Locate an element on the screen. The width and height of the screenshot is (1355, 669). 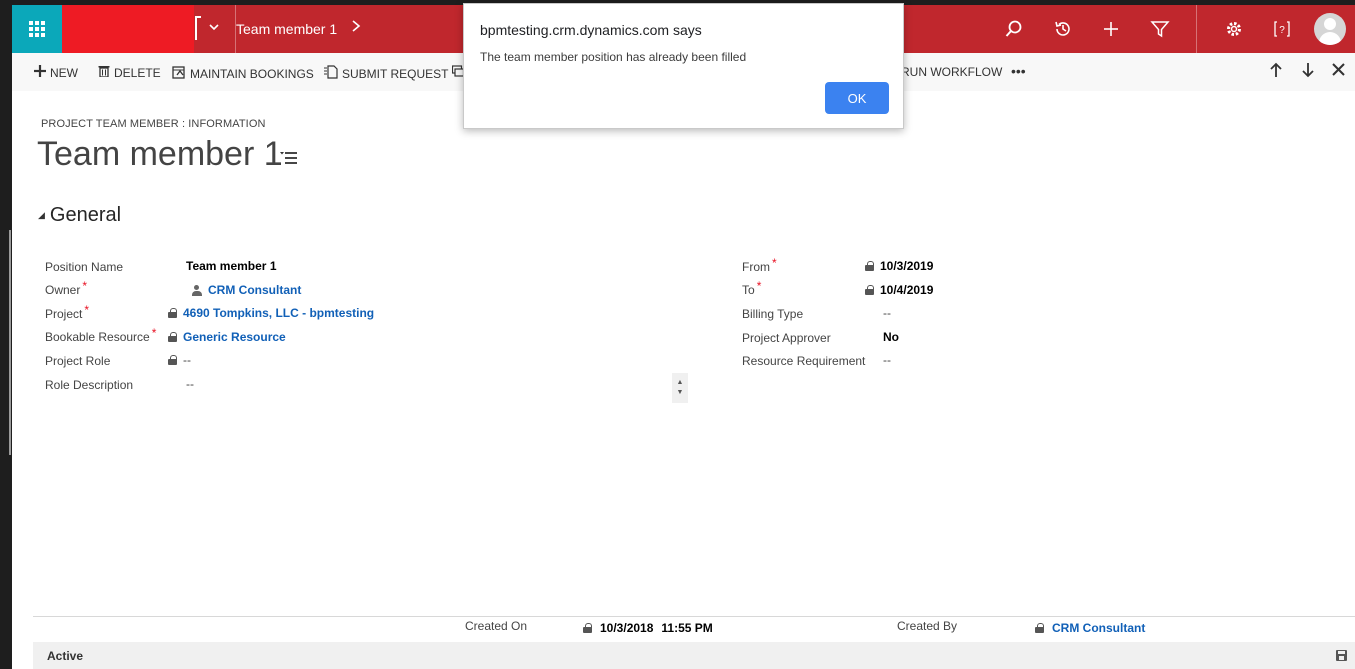
field-label: Owner * is located at coordinates (66, 288).